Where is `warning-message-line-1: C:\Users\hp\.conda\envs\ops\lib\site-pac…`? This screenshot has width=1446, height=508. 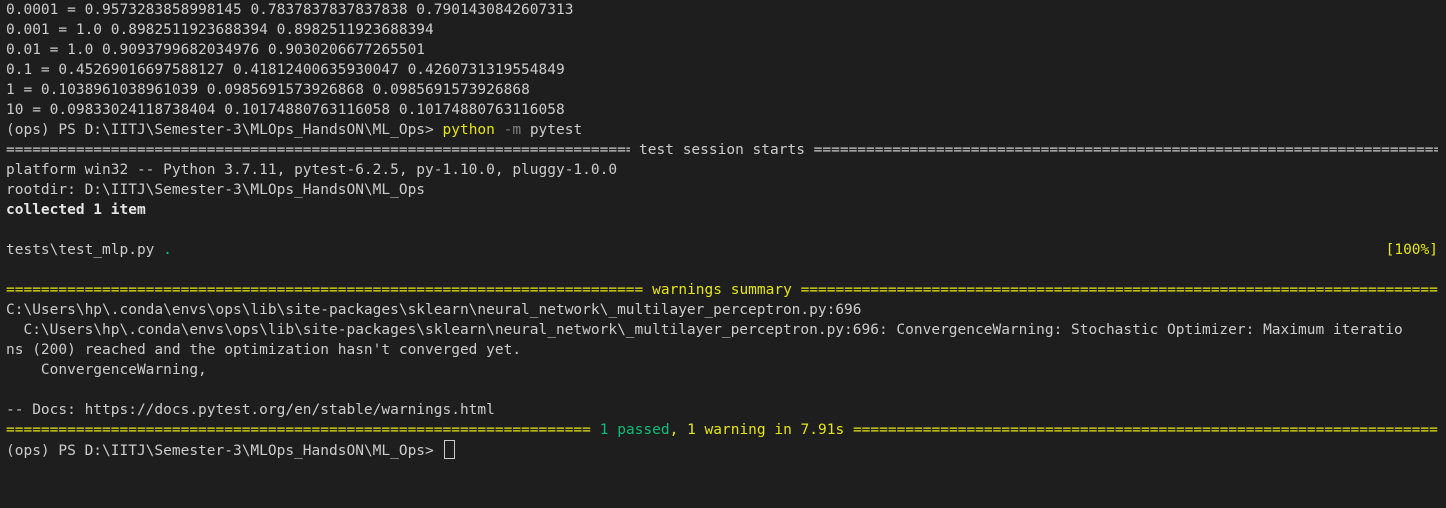
warning-message-line-1: C:\Users\hp\.conda\envs\ops\lib\site-pac… is located at coordinates (704, 330).